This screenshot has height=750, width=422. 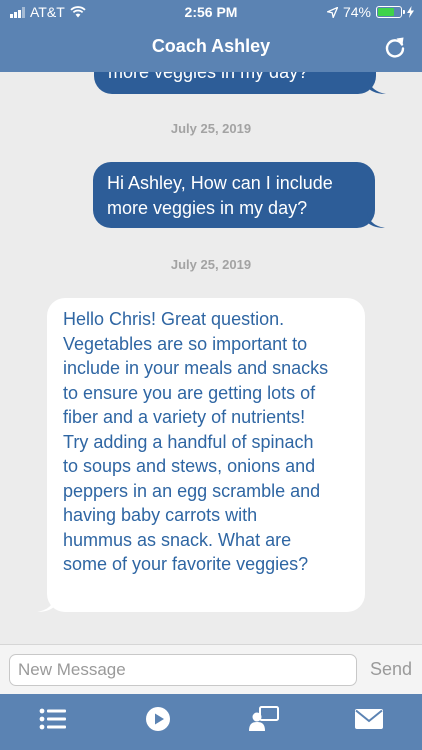 I want to click on tab-coach, so click(x=264, y=719).